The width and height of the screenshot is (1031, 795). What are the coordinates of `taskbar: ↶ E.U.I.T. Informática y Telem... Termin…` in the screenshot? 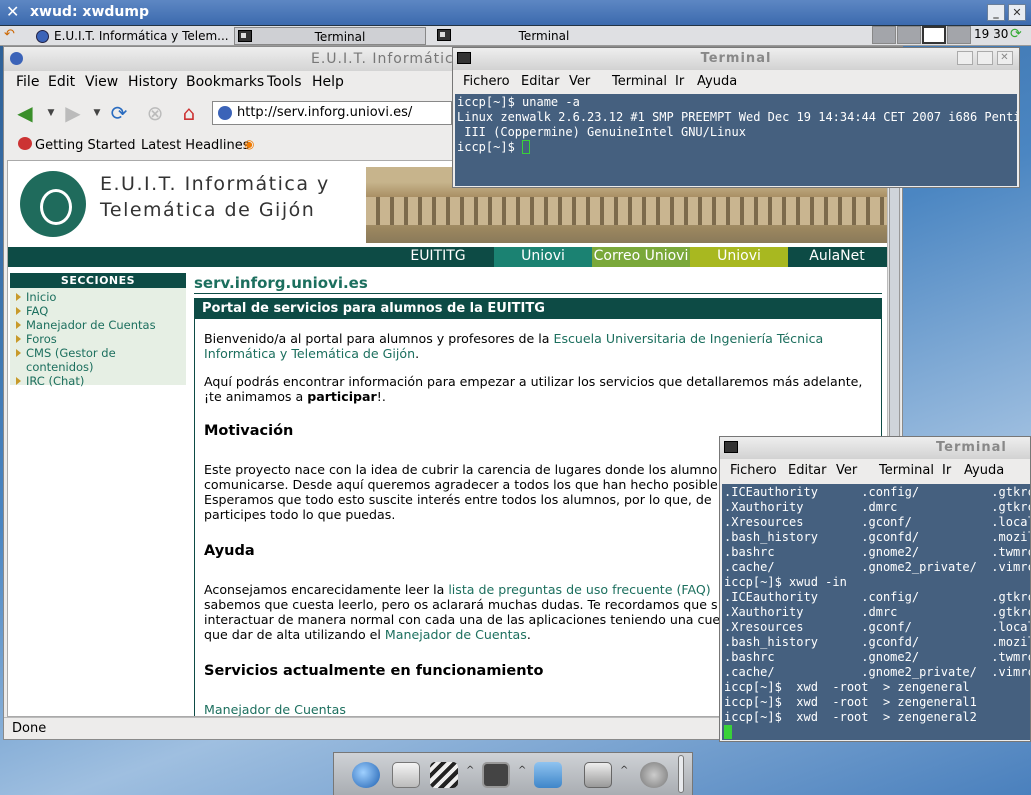 It's located at (515, 36).